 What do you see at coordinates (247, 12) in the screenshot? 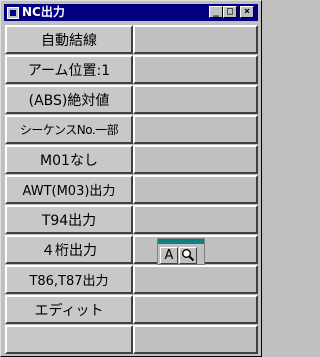
I see `close-button: ×` at bounding box center [247, 12].